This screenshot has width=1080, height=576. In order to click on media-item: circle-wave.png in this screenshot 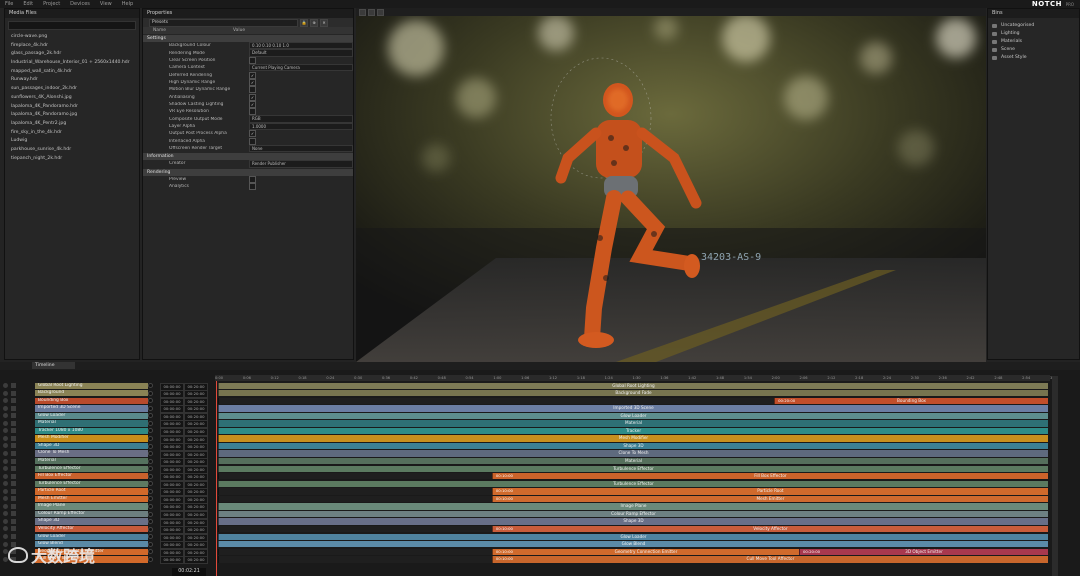, I will do `click(72, 37)`.